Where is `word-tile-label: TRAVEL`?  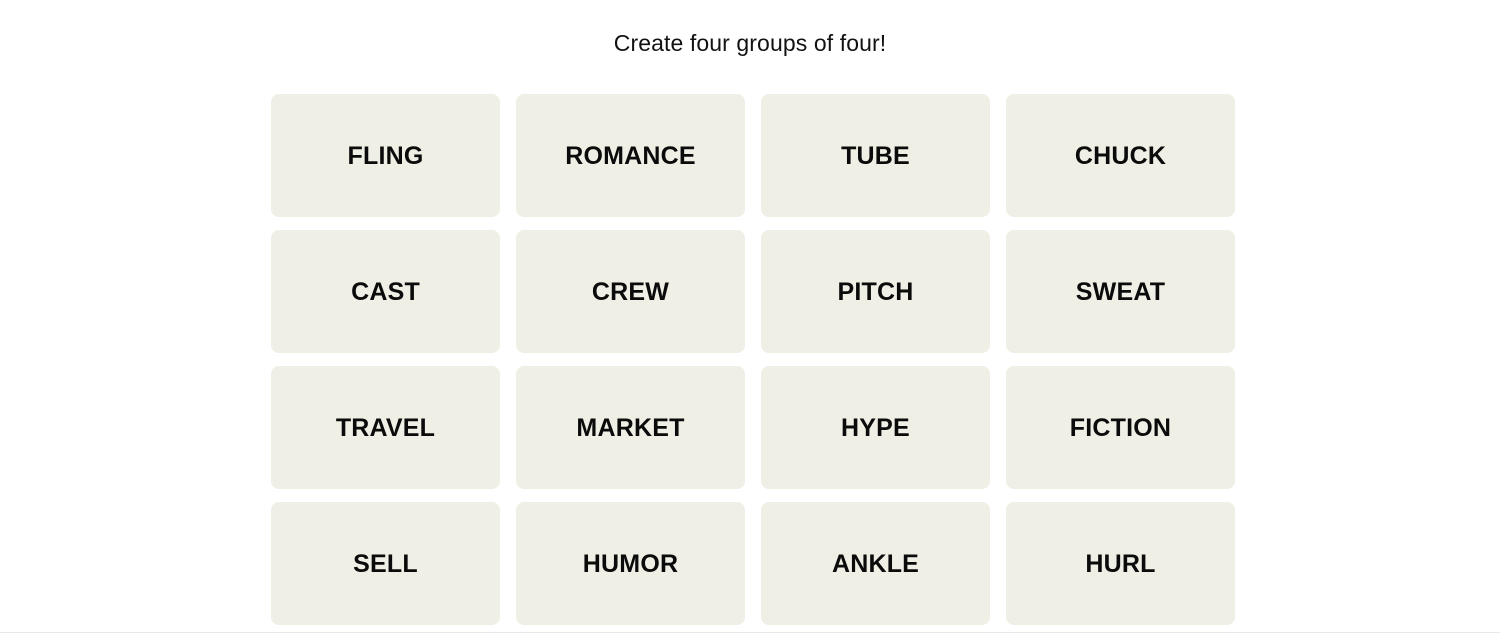 word-tile-label: TRAVEL is located at coordinates (385, 427).